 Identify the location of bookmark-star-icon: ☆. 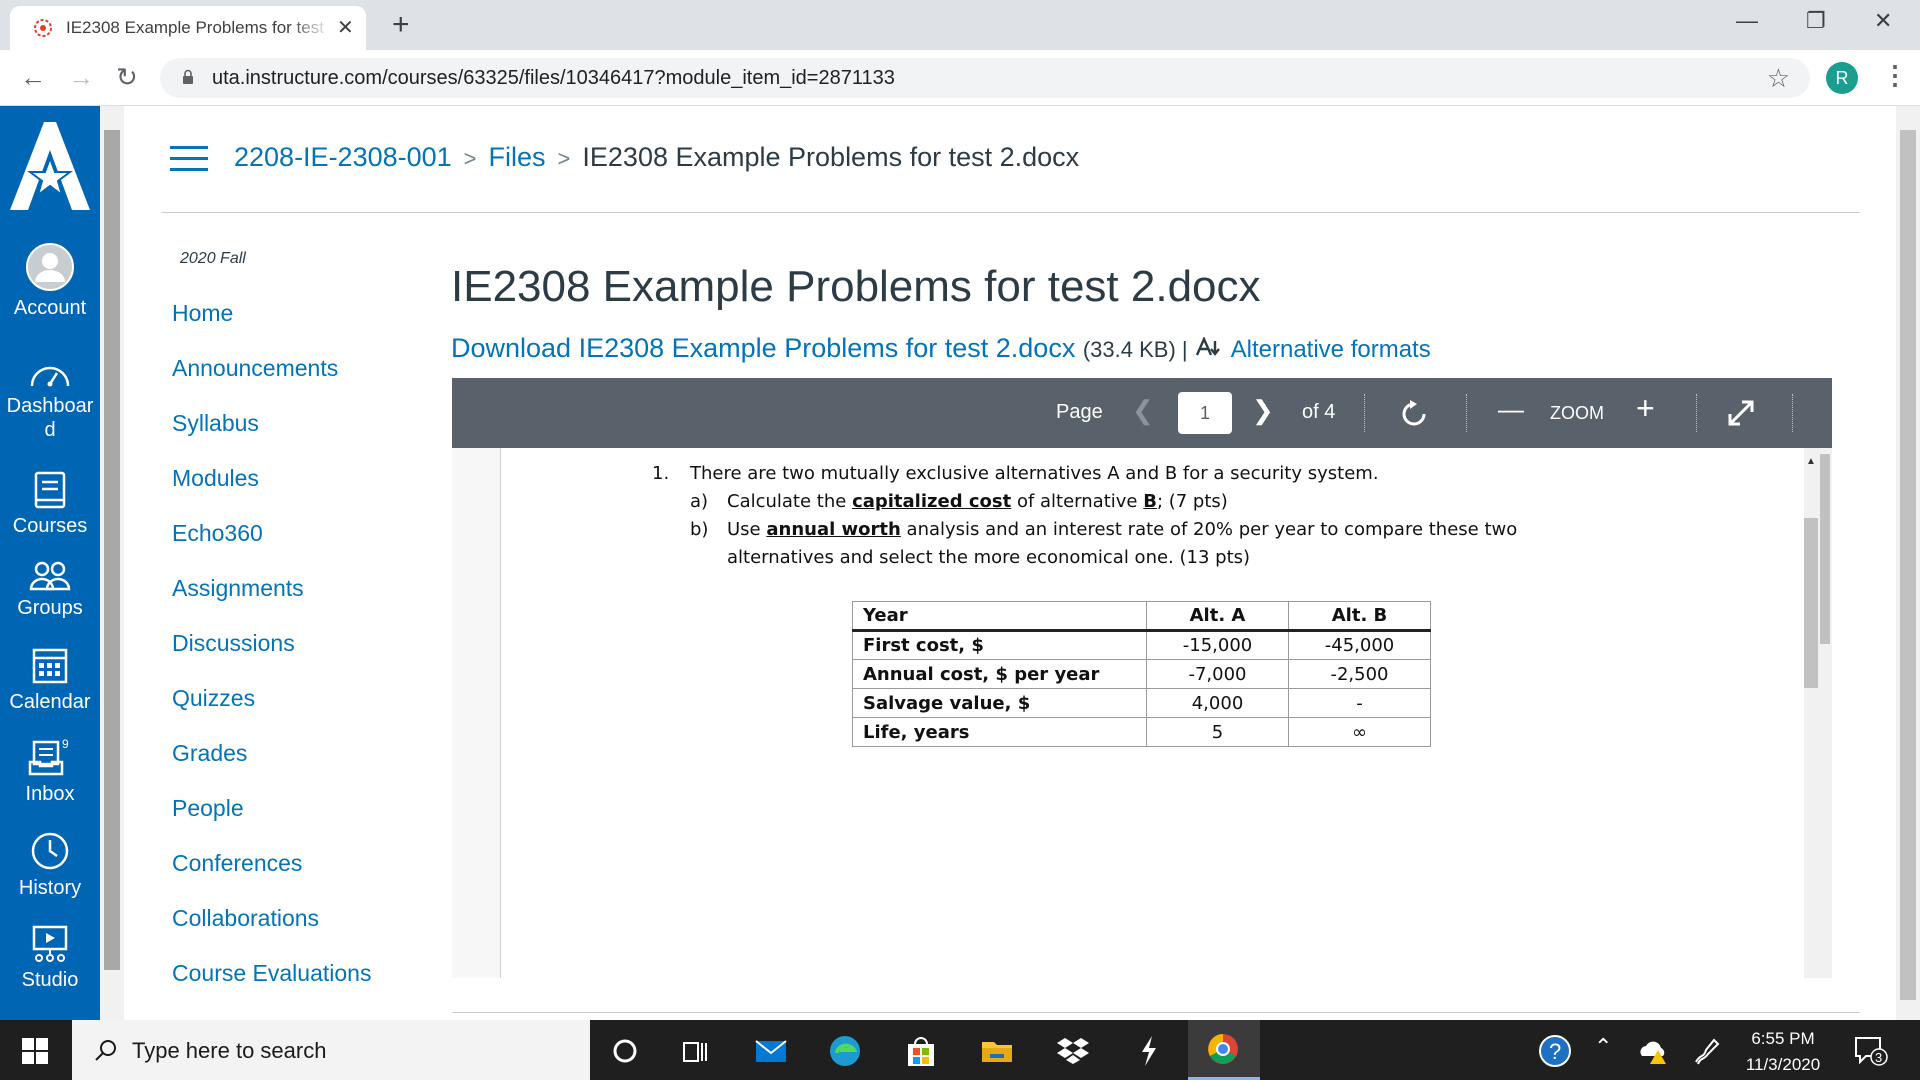
(1778, 78).